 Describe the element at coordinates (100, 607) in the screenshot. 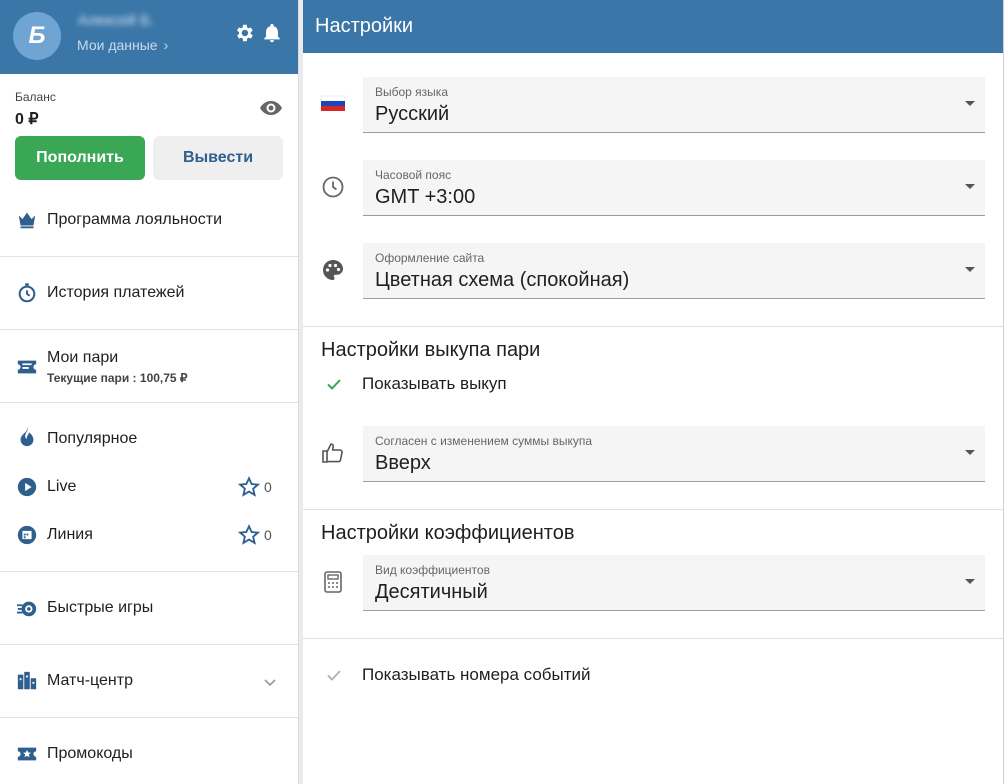

I see `menu-label-fast-games: Быстрые игры` at that location.